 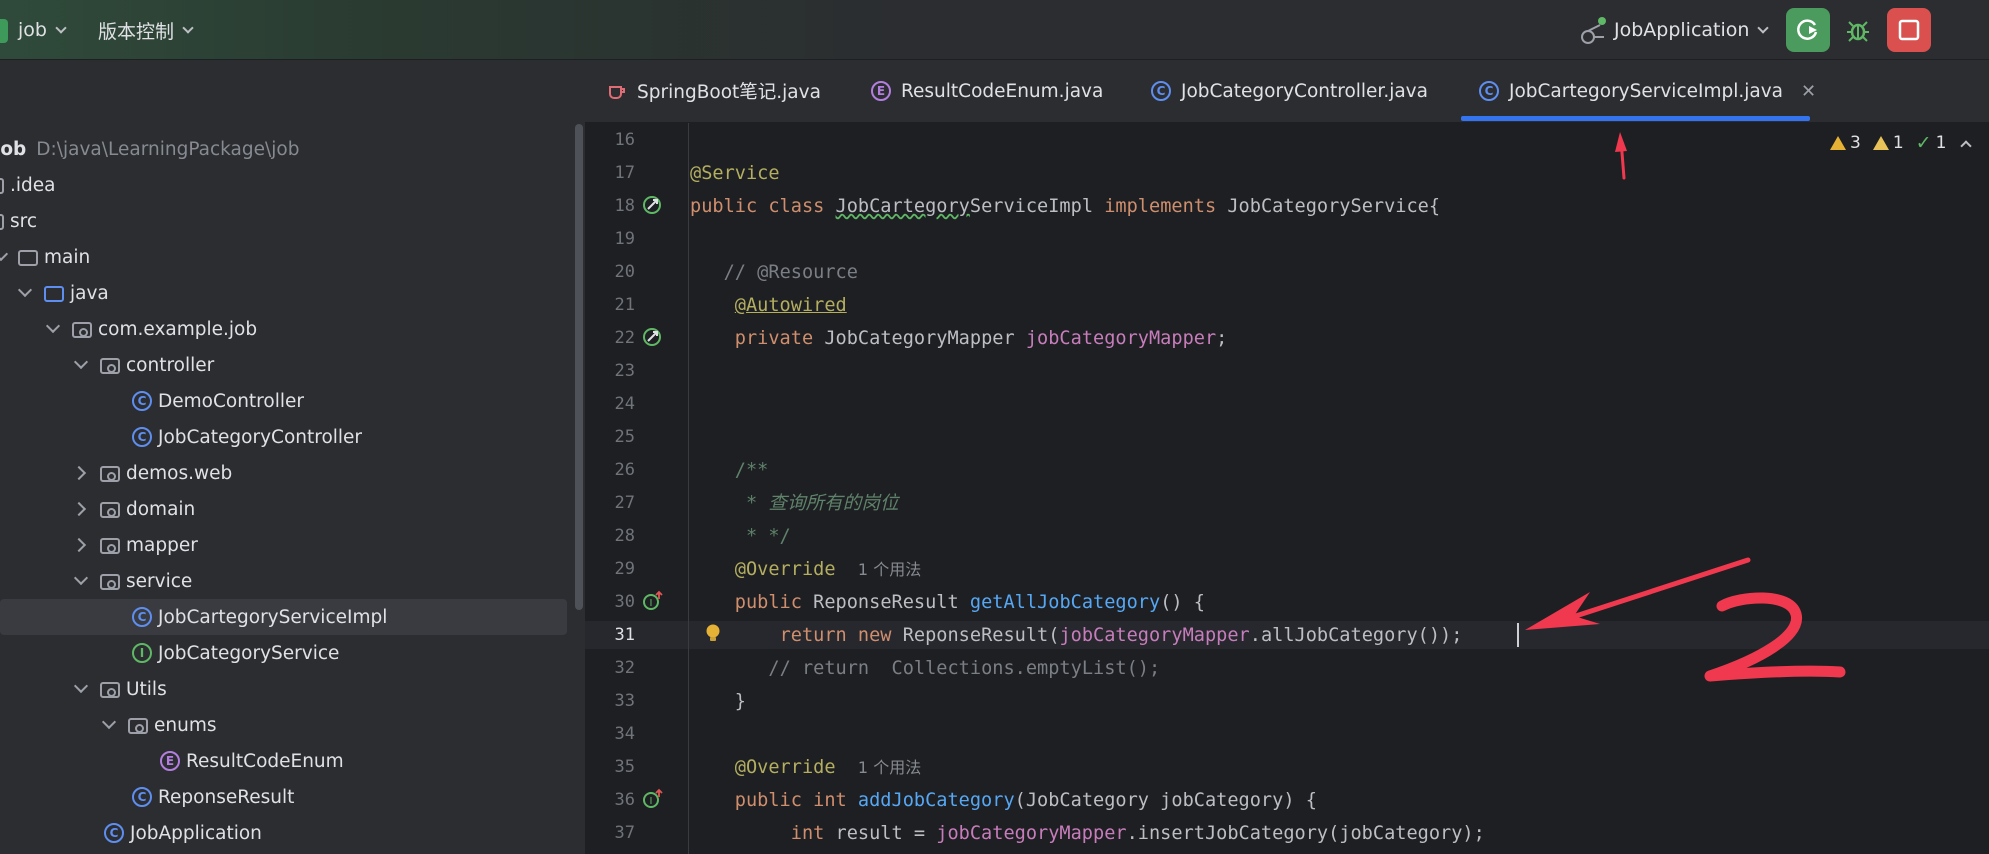 I want to click on vcs-menu-label: 版本控制, so click(x=136, y=31).